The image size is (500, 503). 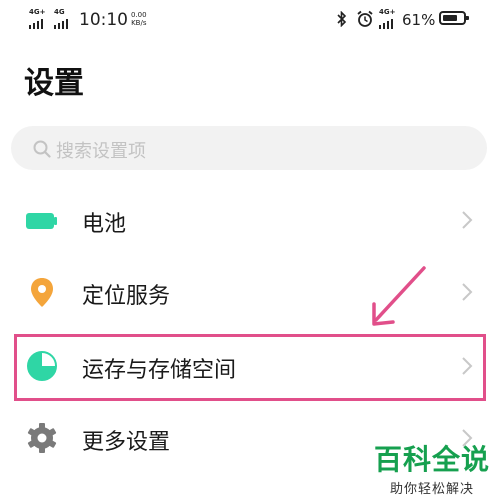 I want to click on battery-percentage: 61%, so click(x=419, y=20).